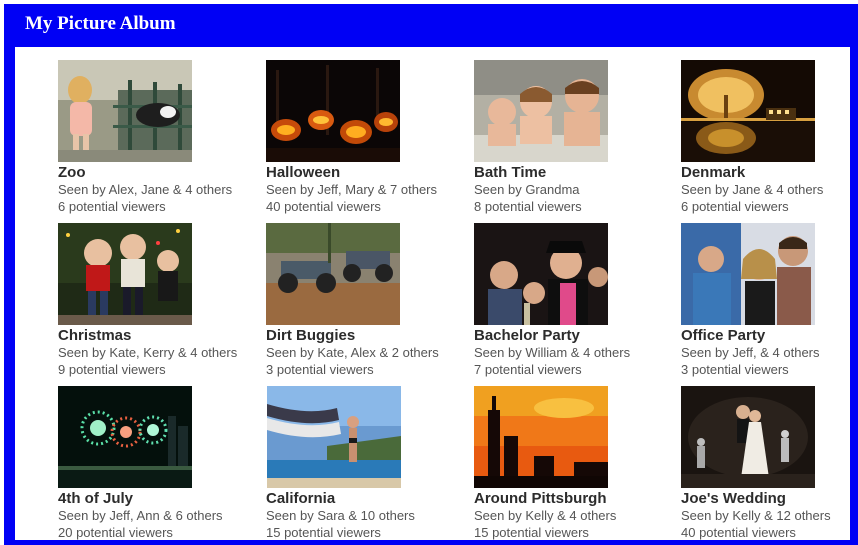  What do you see at coordinates (115, 532) in the screenshot?
I see `album-potential-viewers: 20 potential viewers` at bounding box center [115, 532].